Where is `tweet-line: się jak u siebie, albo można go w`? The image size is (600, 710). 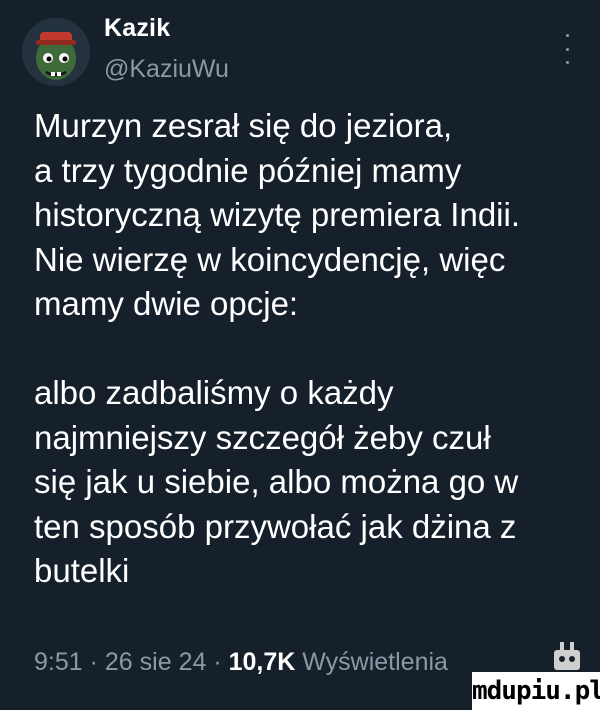 tweet-line: się jak u siebie, albo można go w is located at coordinates (276, 481).